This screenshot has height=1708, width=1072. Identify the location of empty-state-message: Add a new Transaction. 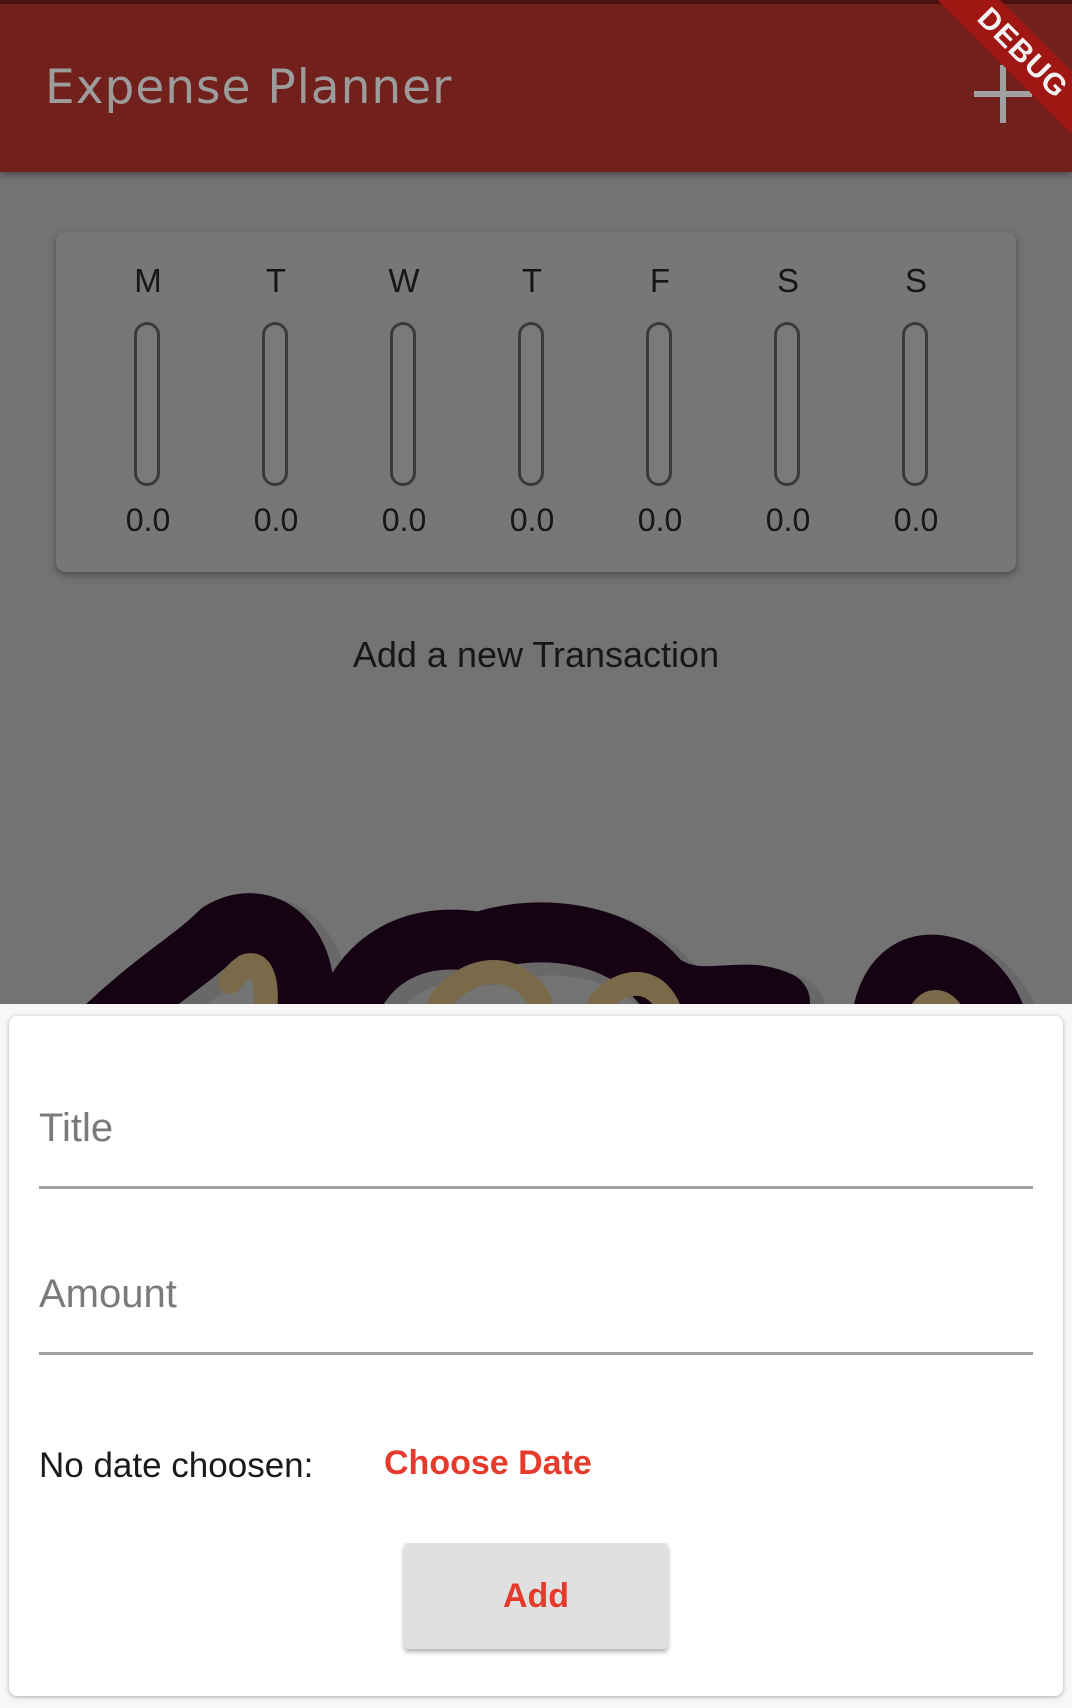
(536, 654).